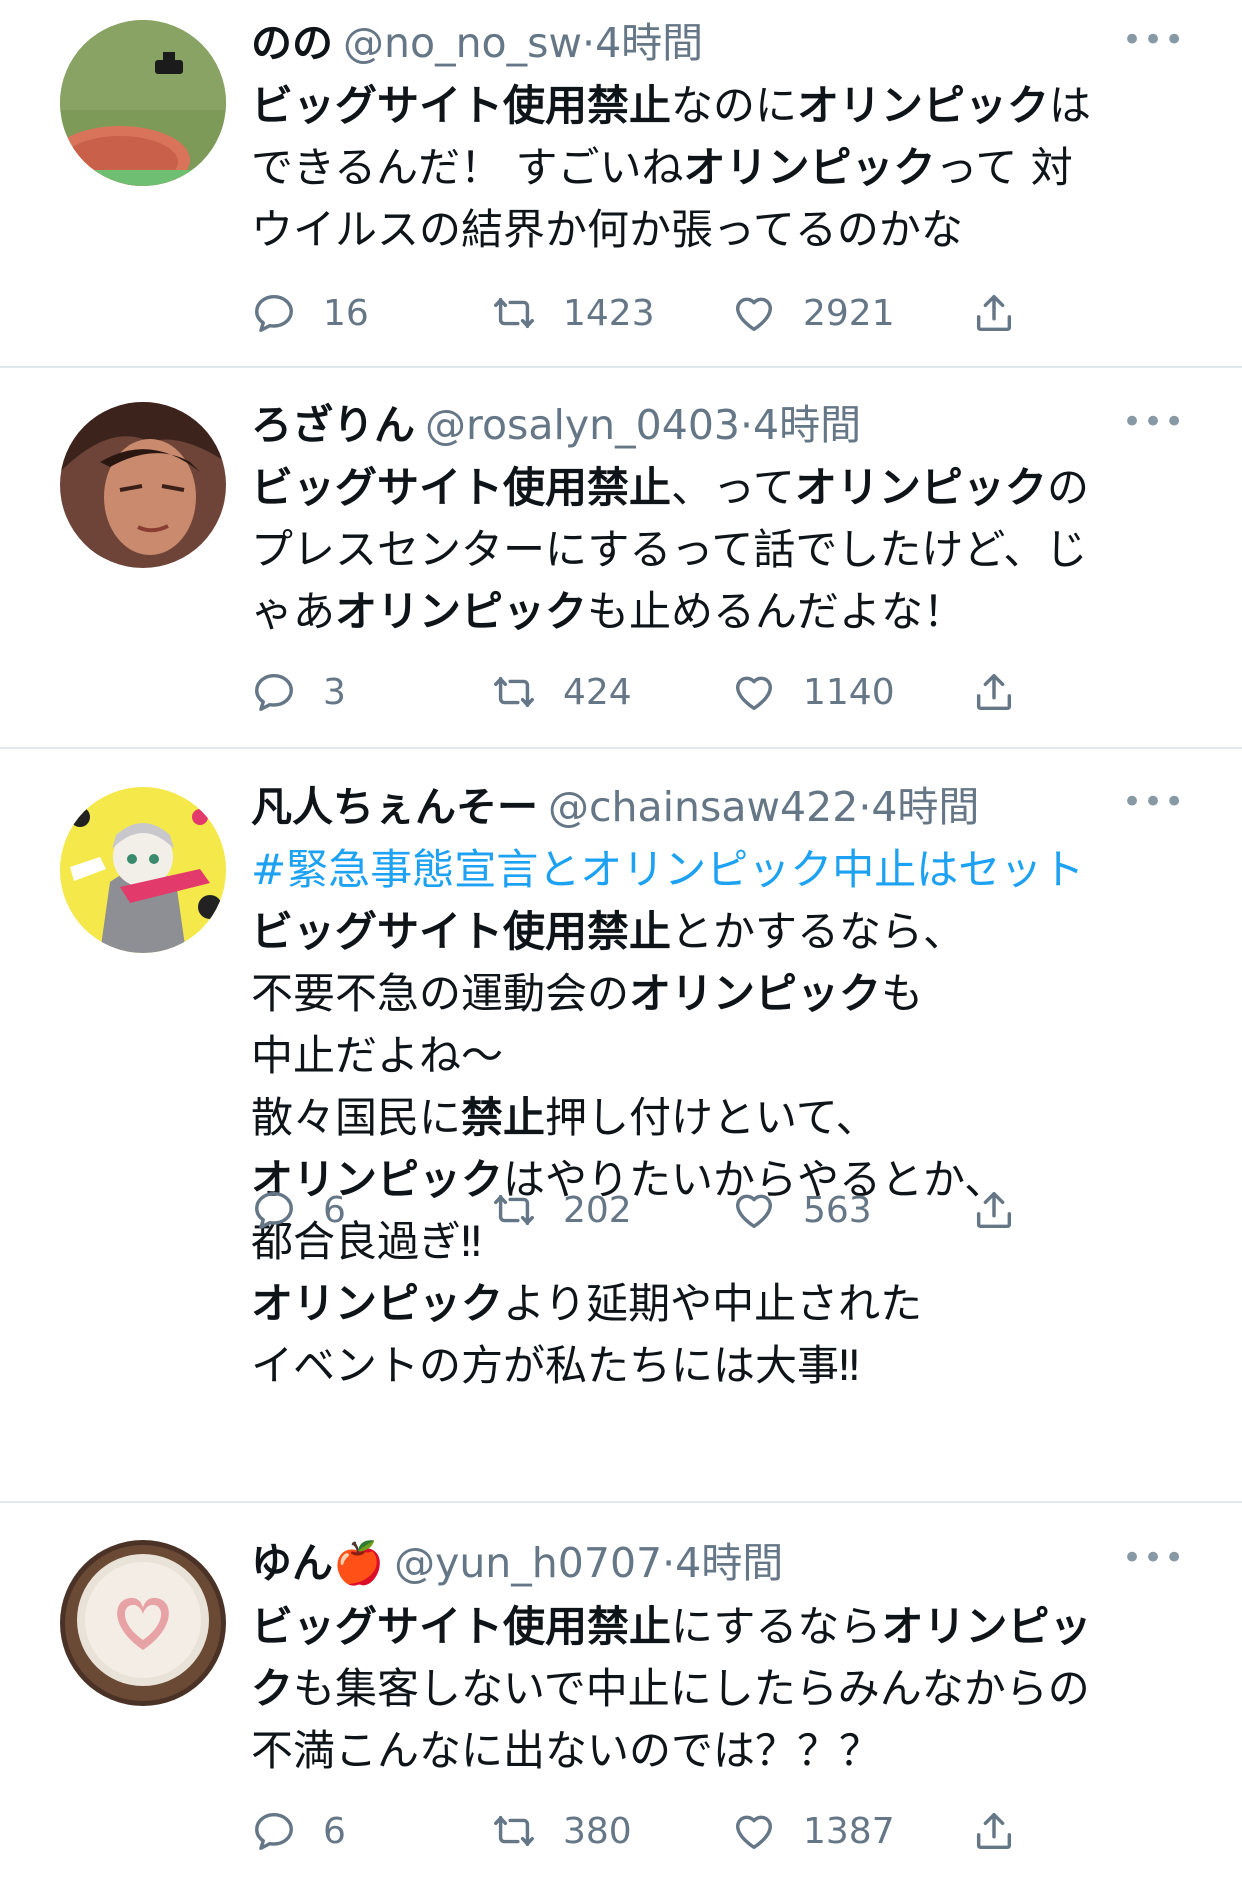 This screenshot has height=1877, width=1242. Describe the element at coordinates (818, 931) in the screenshot. I see `tweet-text-segment: とかするなら、` at that location.